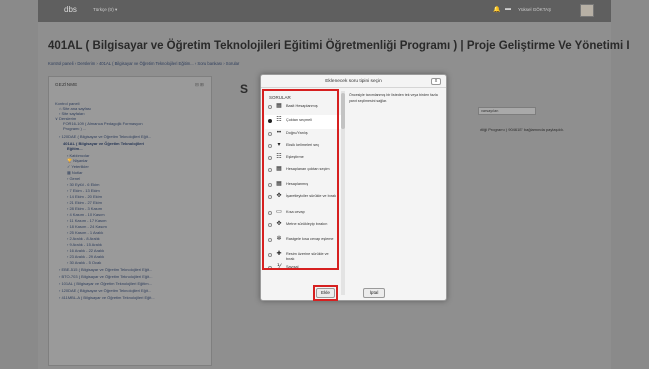  What do you see at coordinates (244, 89) in the screenshot?
I see `main-heading: S` at bounding box center [244, 89].